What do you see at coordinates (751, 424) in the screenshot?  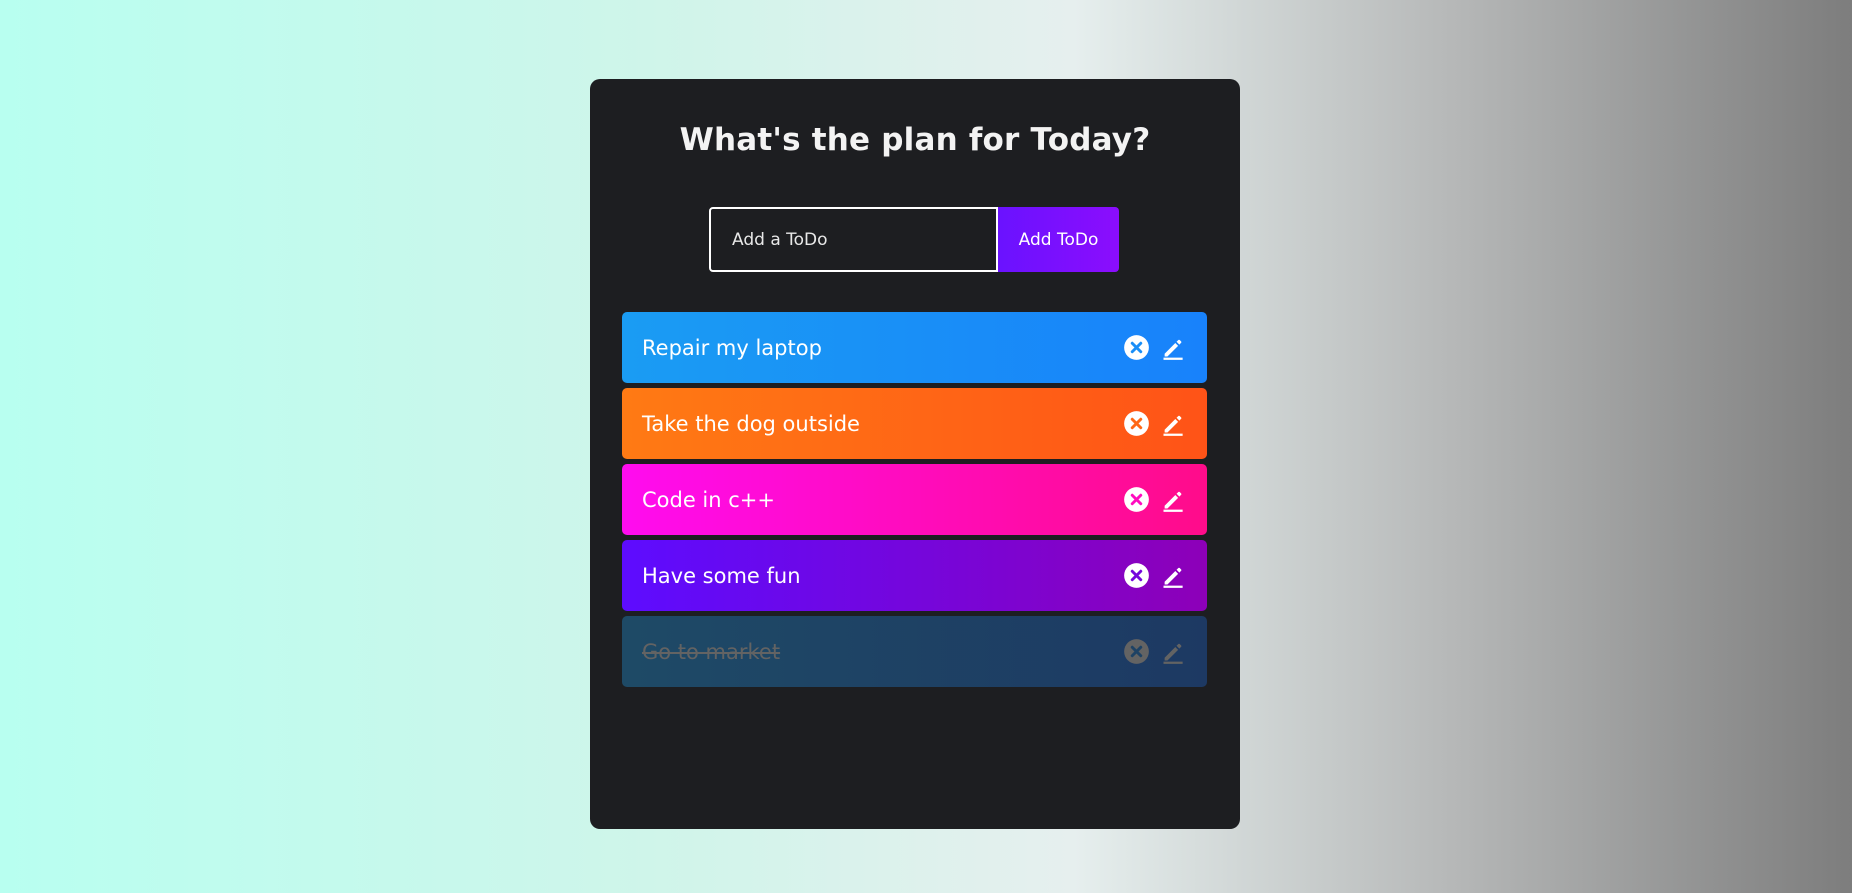 I see `todo-text: Take the dog outside` at bounding box center [751, 424].